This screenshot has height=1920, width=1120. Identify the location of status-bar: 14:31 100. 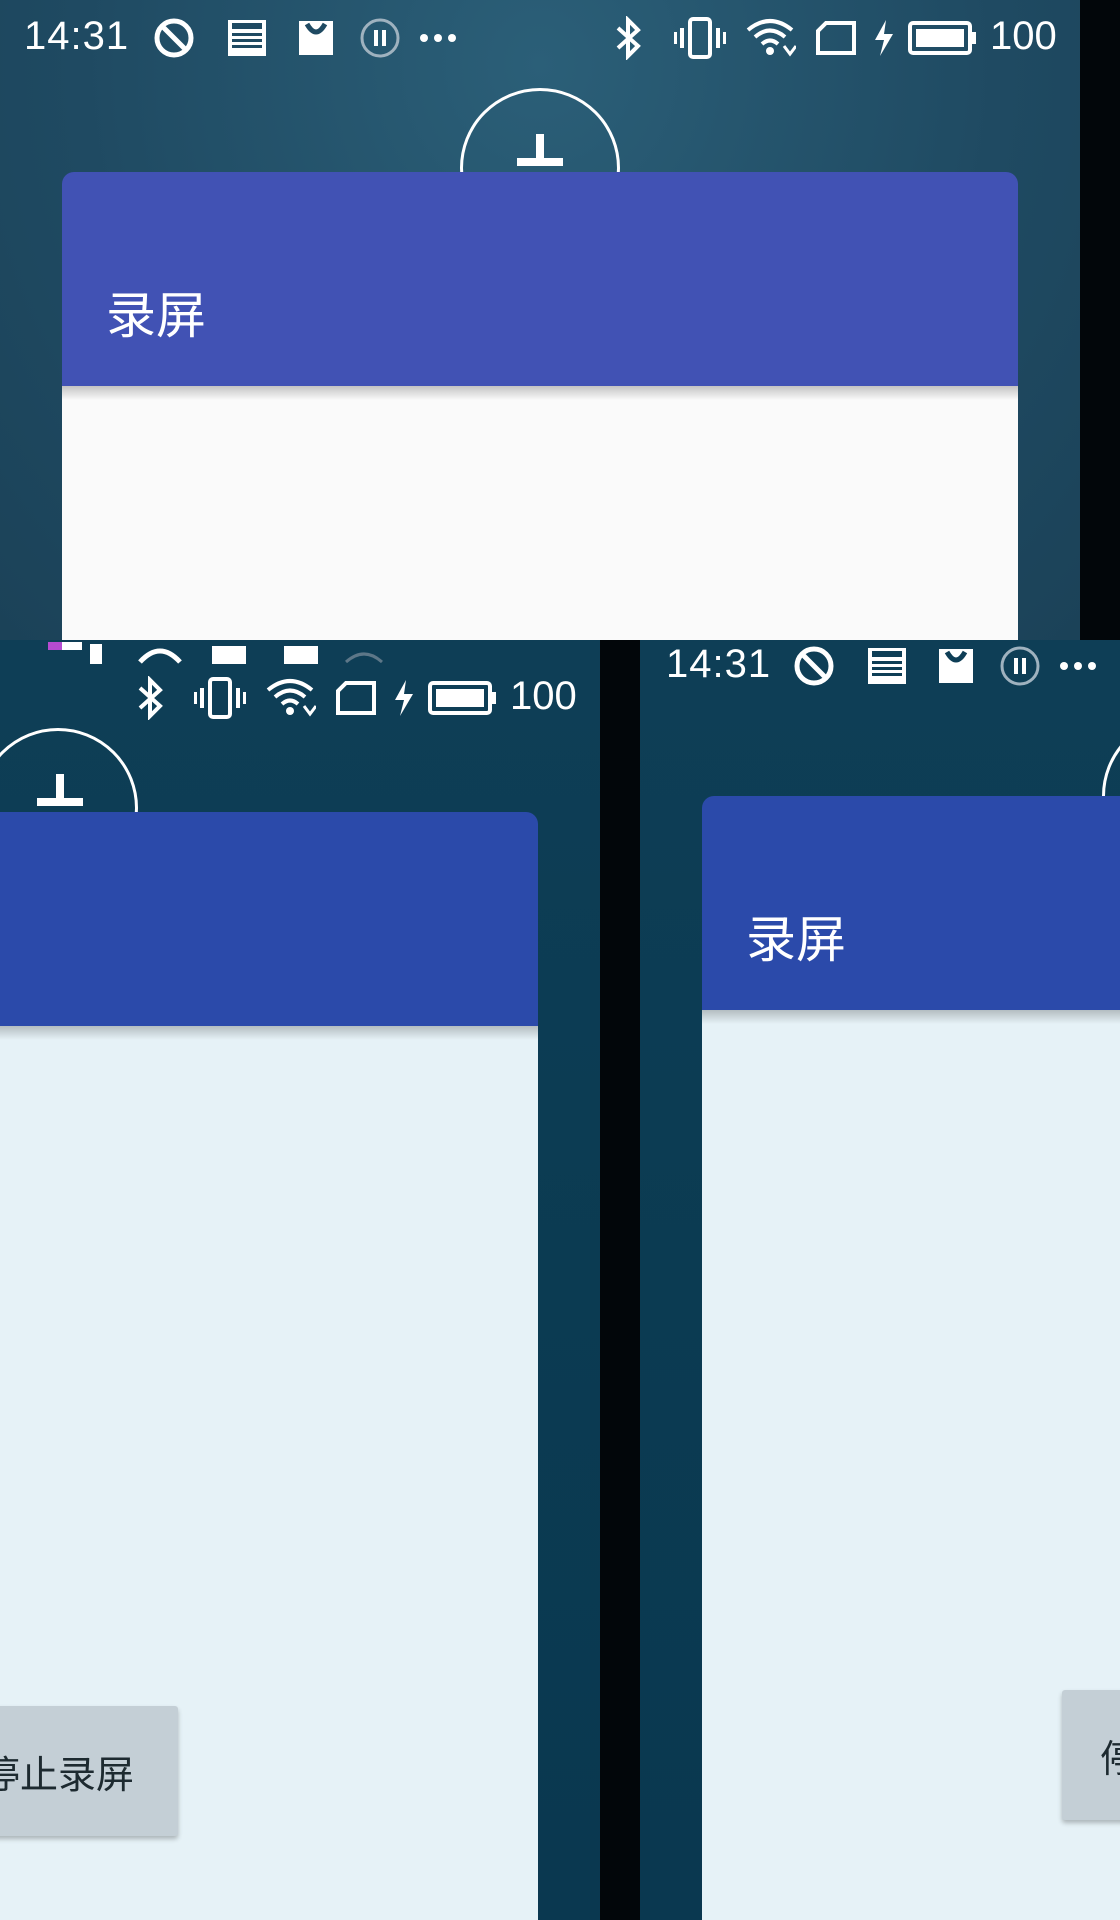
(540, 38).